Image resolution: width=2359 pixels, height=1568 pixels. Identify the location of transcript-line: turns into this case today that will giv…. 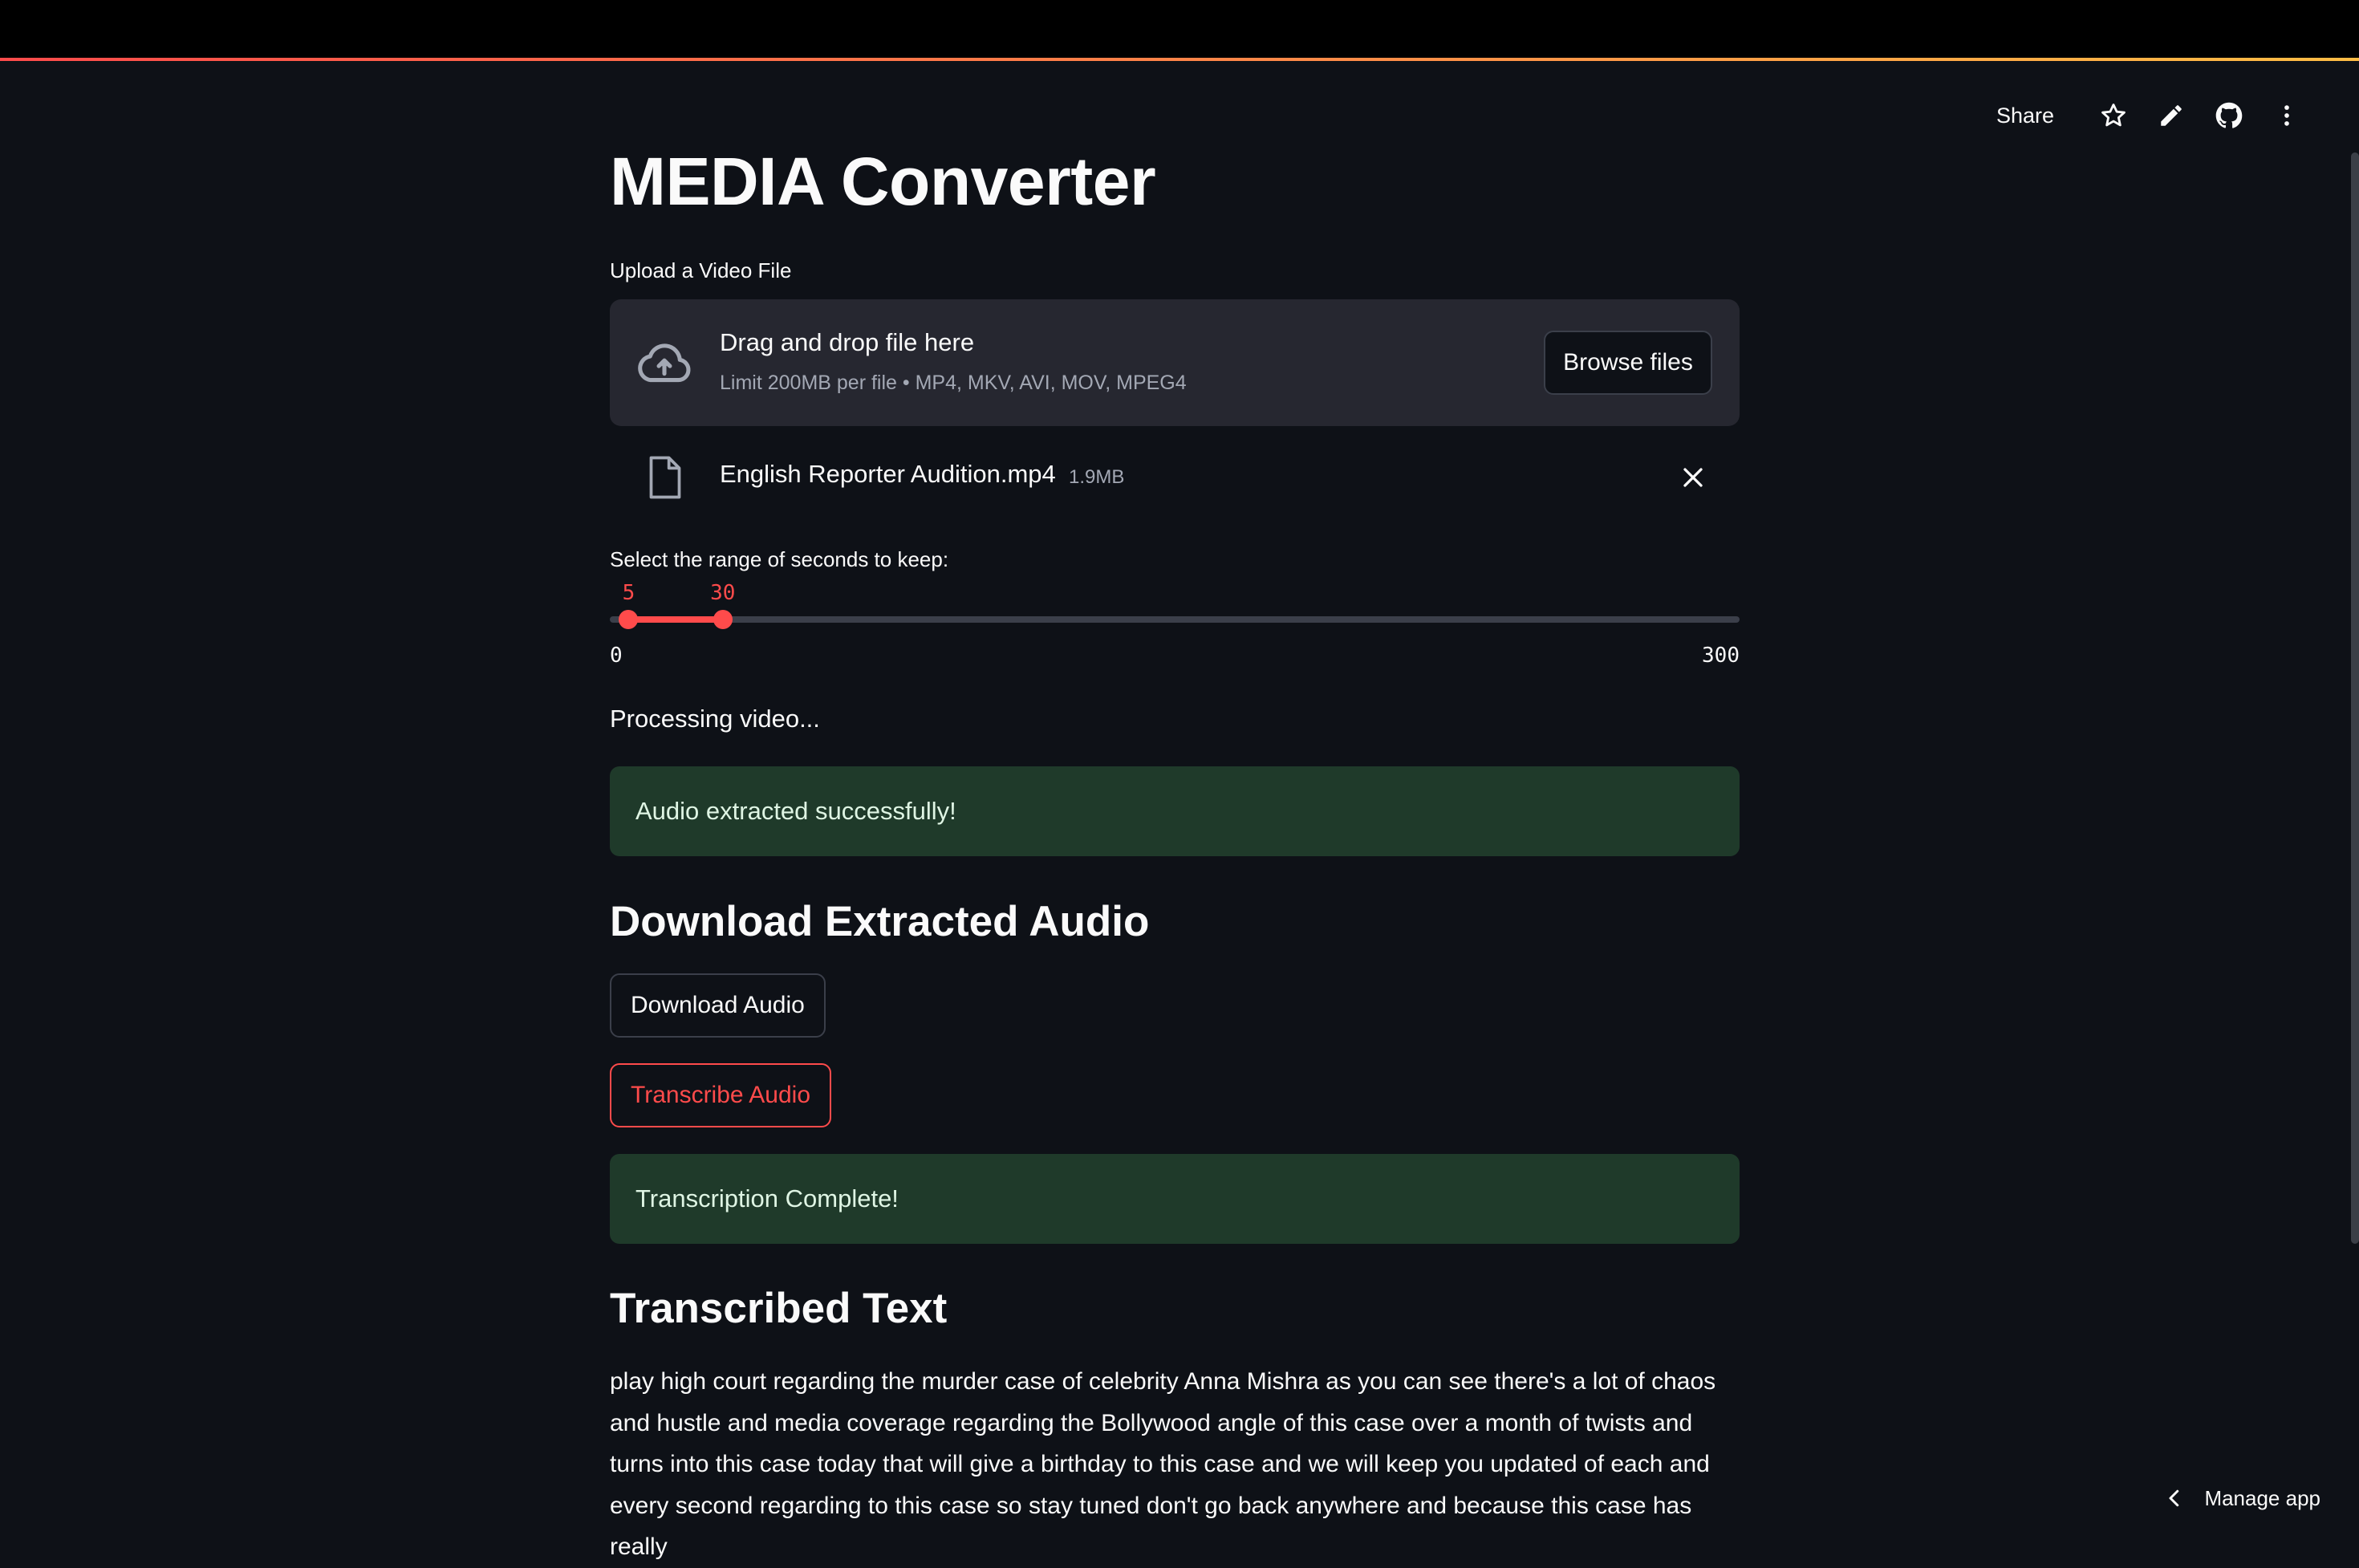
(1175, 1464).